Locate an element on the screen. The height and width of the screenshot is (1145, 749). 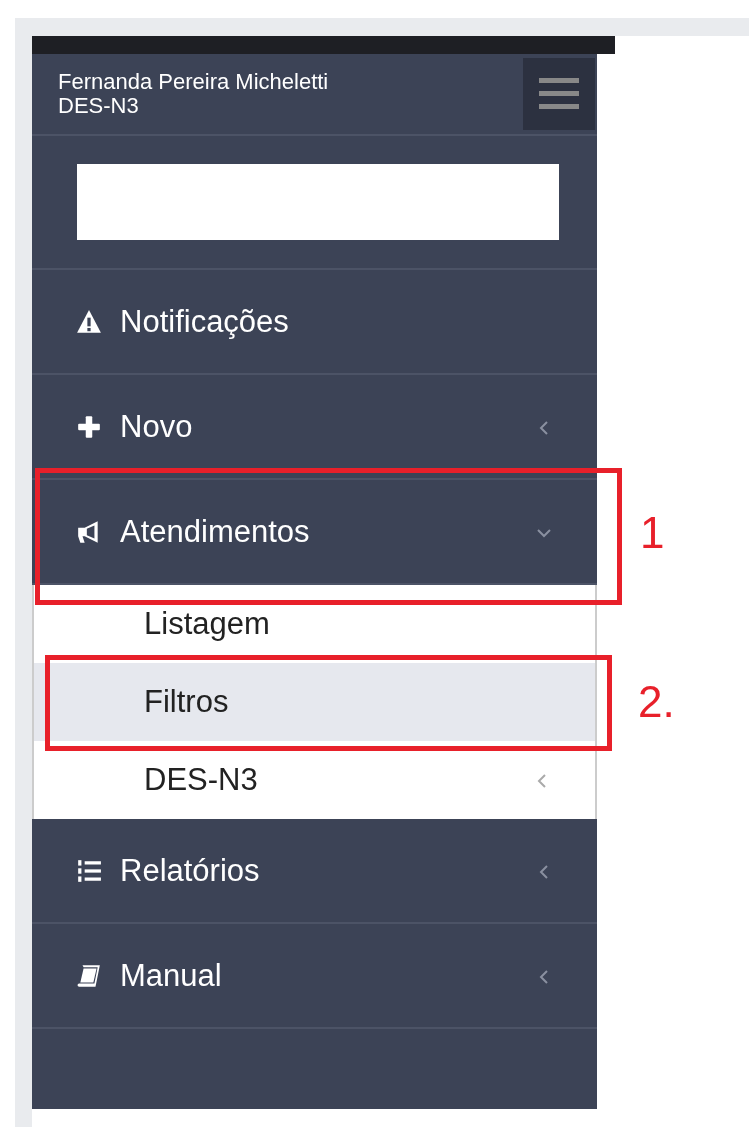
user-role: DES-N3 is located at coordinates (99, 106).